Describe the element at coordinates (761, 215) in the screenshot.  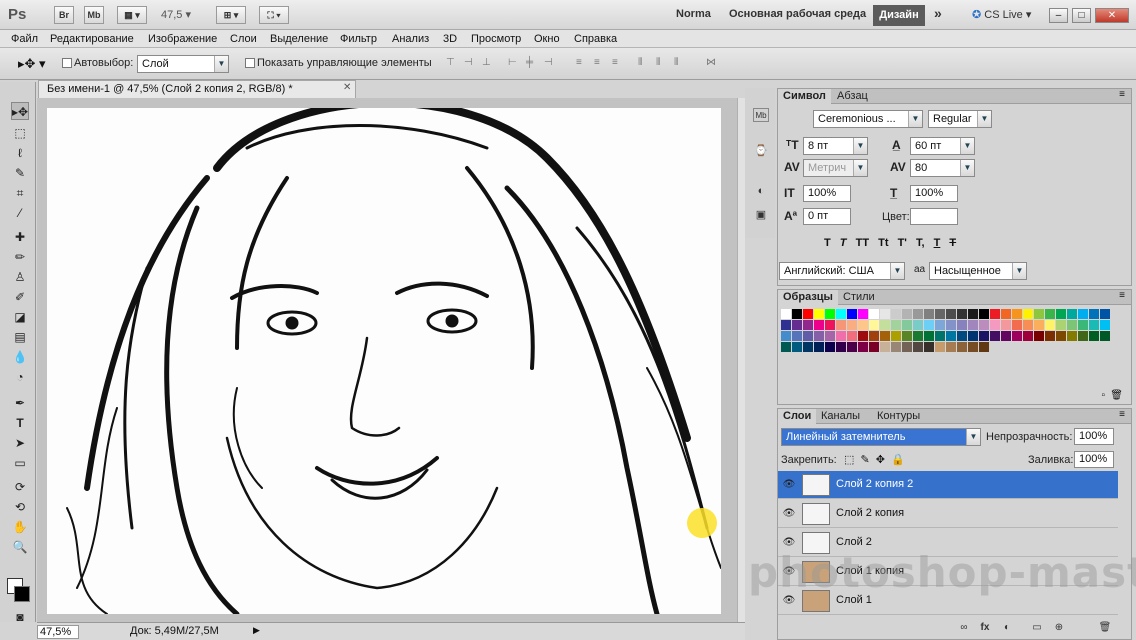
I see `adjustments-panel-icon: ▣` at that location.